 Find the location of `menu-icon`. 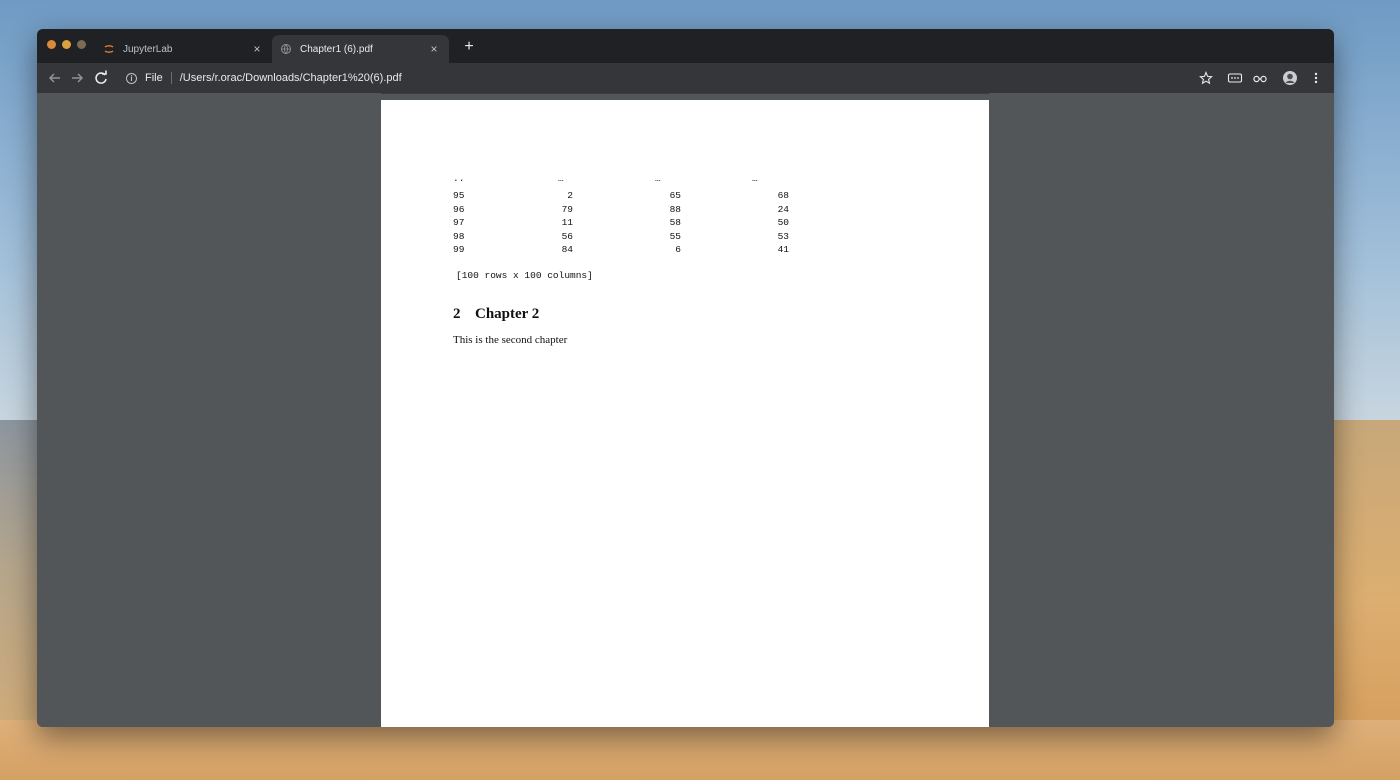

menu-icon is located at coordinates (1316, 78).